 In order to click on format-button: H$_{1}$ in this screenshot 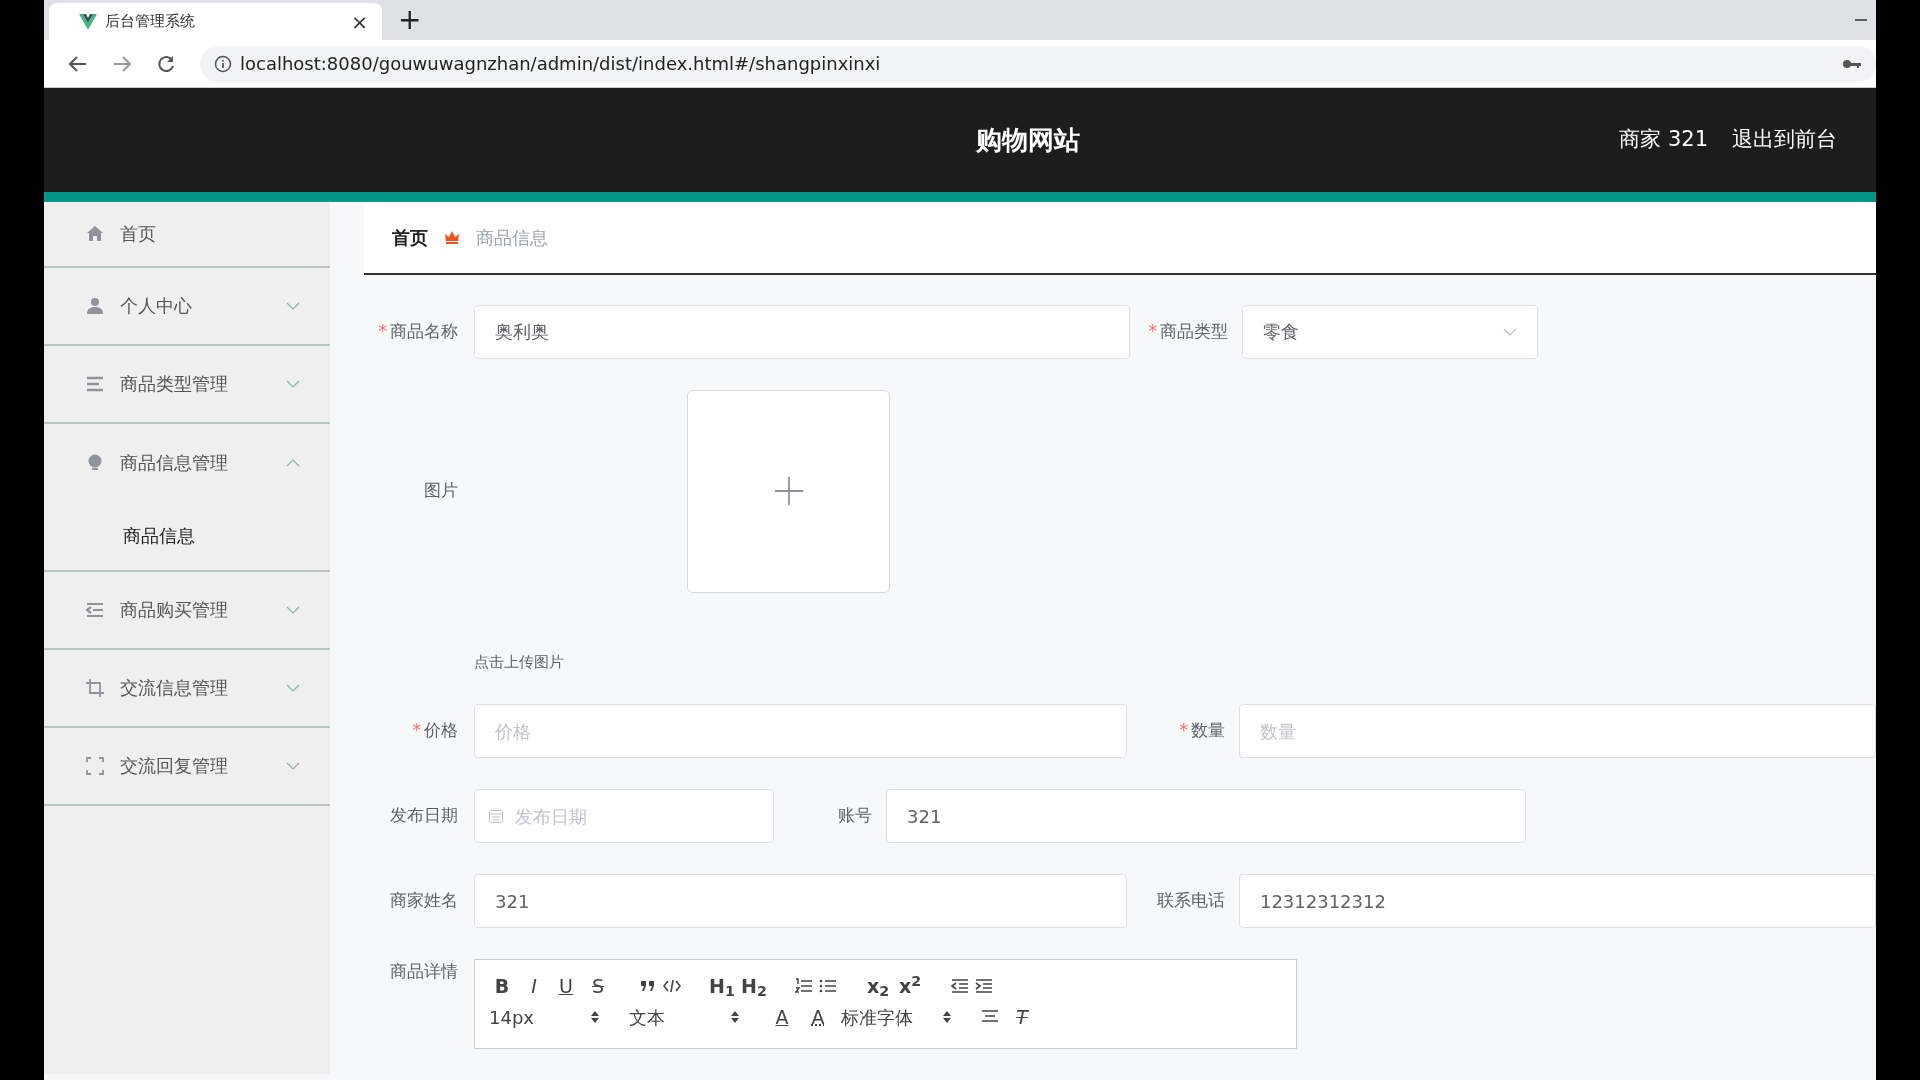, I will do `click(722, 986)`.